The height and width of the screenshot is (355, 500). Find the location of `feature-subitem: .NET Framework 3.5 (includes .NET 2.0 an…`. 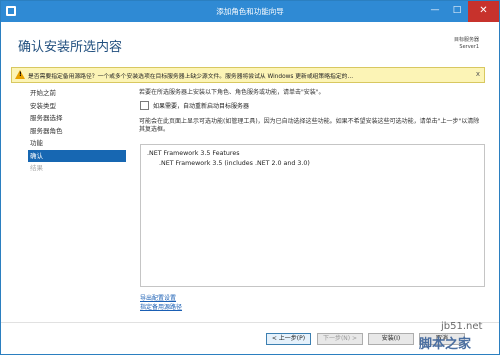

feature-subitem: .NET Framework 3.5 (includes .NET 2.0 an… is located at coordinates (234, 163).